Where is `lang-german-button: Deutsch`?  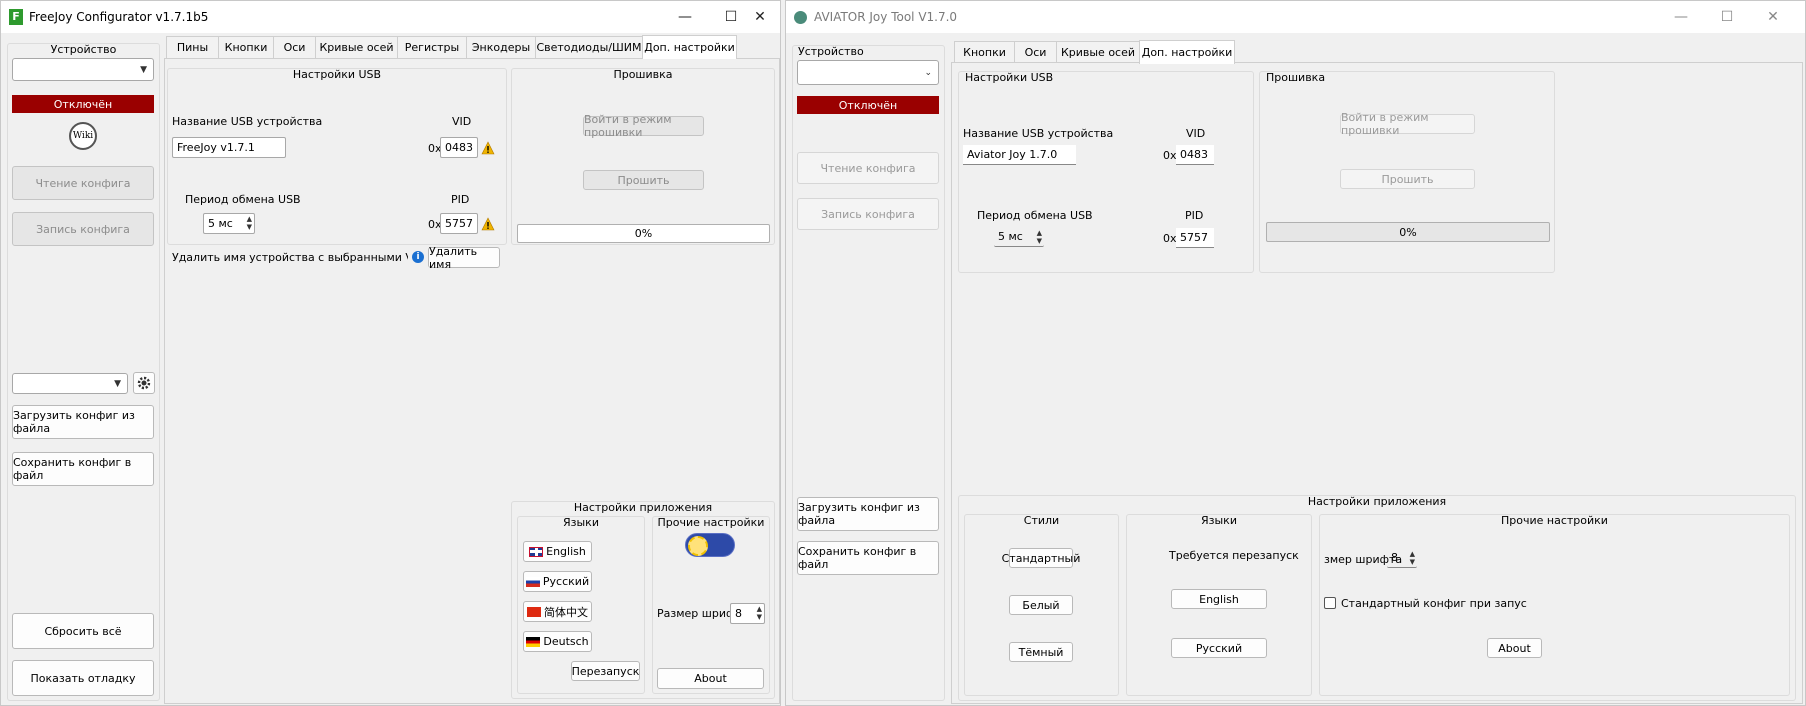 lang-german-button: Deutsch is located at coordinates (557, 641).